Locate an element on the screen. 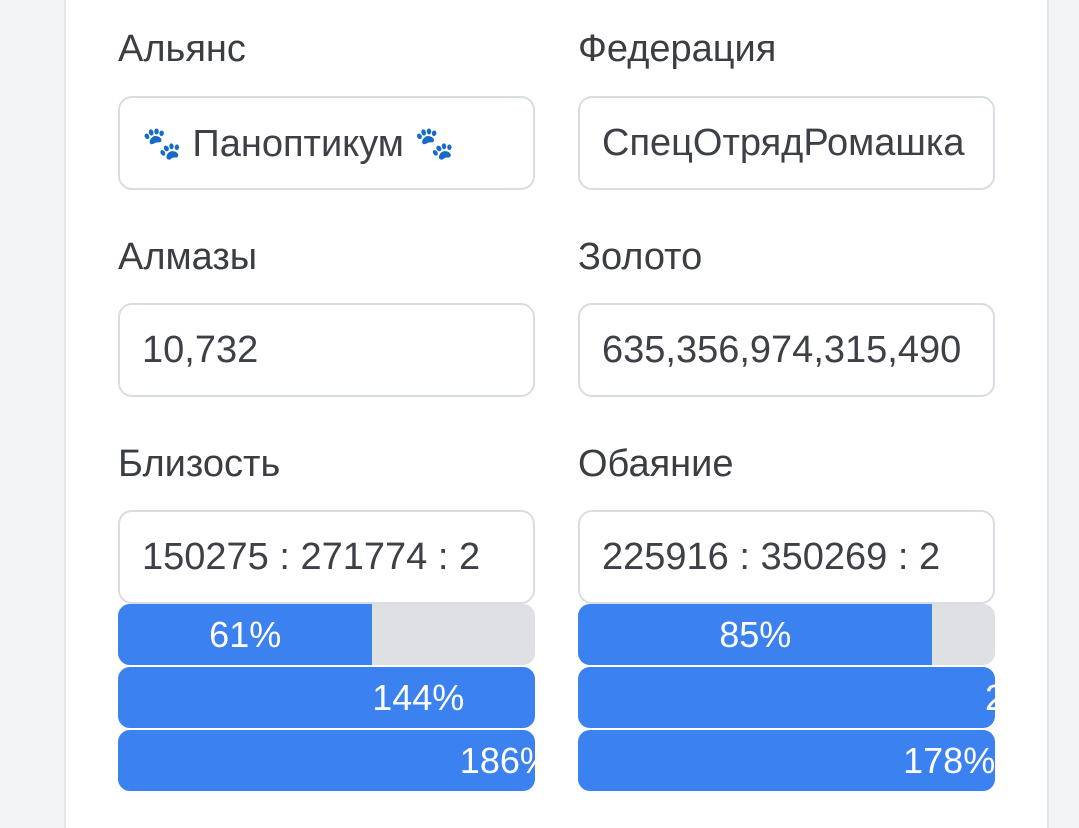 The image size is (1079, 828). alliance-field: 🐾 Паноптикум 🐾 is located at coordinates (326, 143).